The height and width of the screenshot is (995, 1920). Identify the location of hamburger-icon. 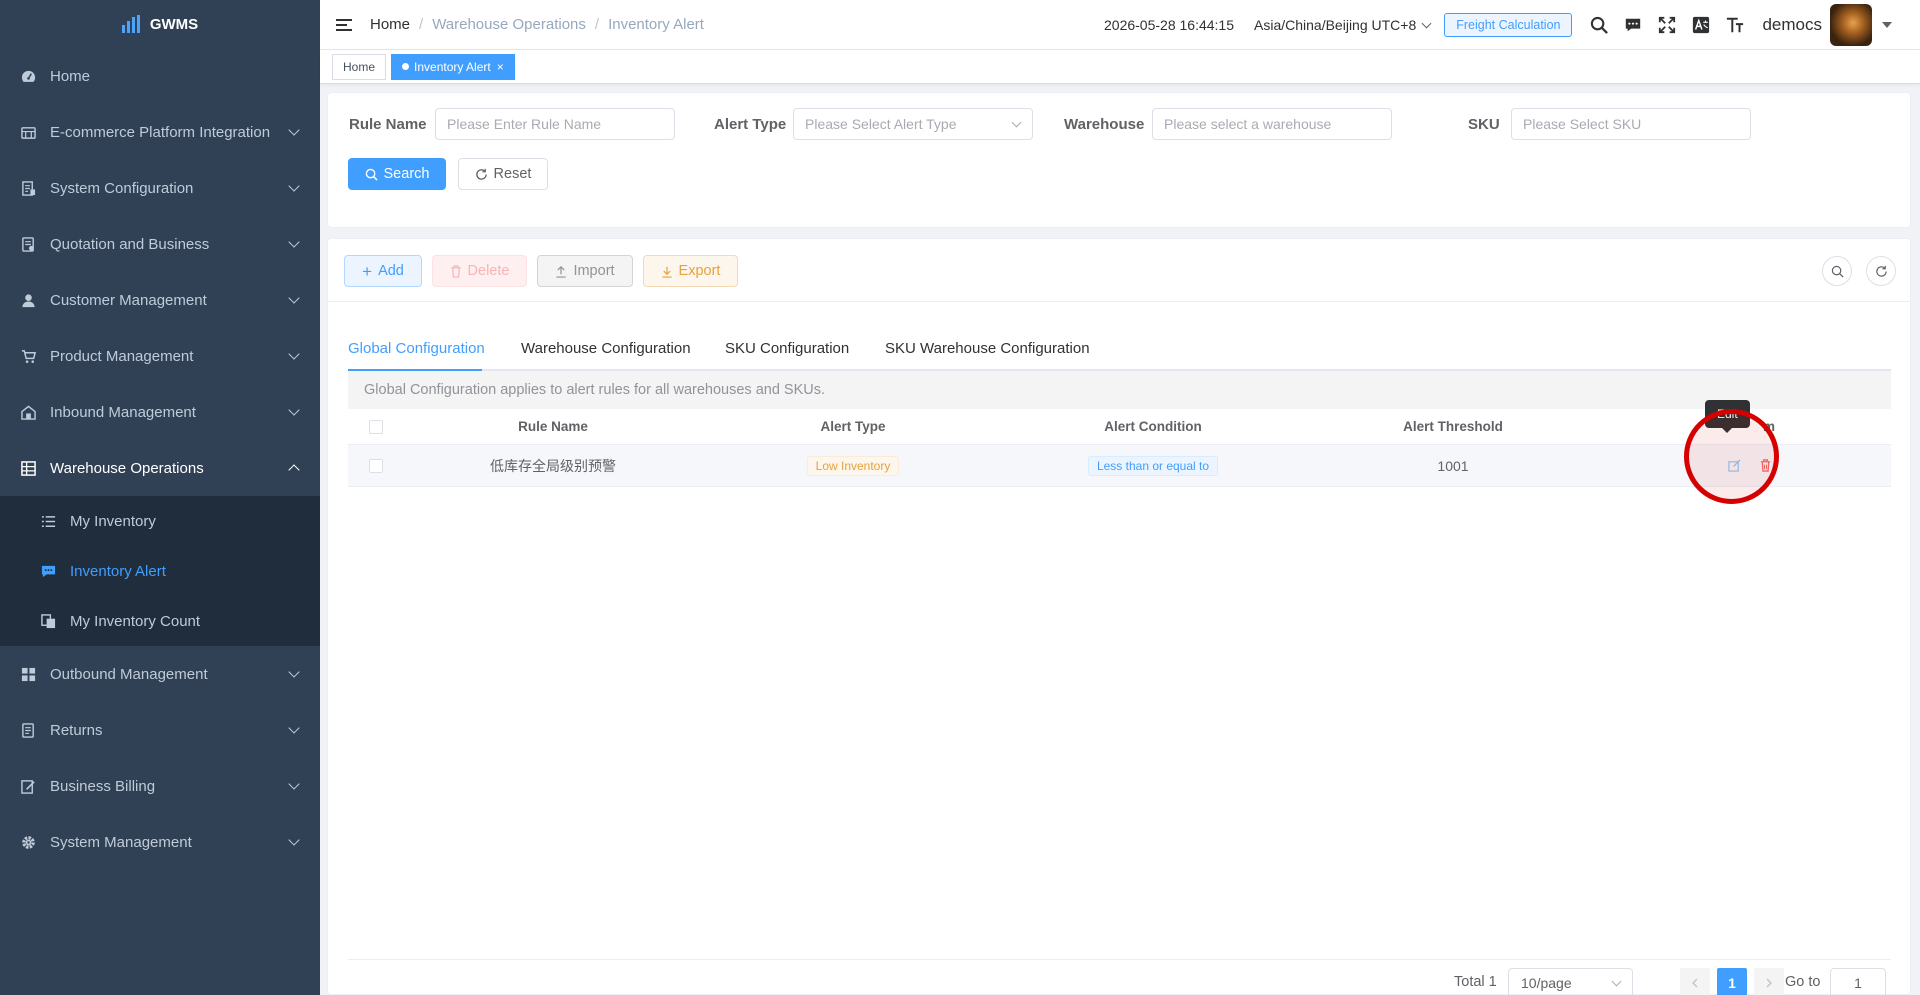
(344, 24).